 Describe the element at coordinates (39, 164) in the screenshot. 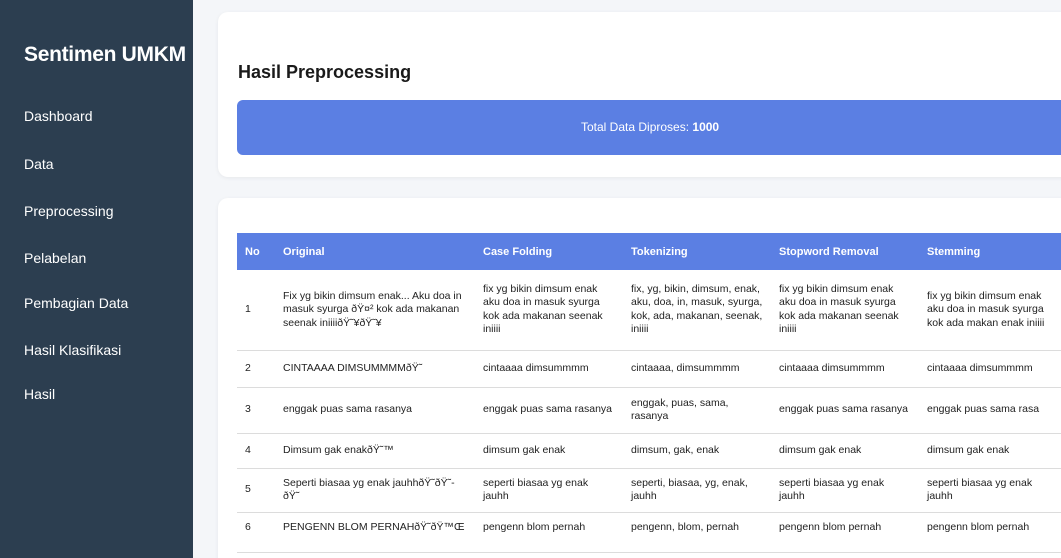

I see `sidebar-item-data: Data` at that location.